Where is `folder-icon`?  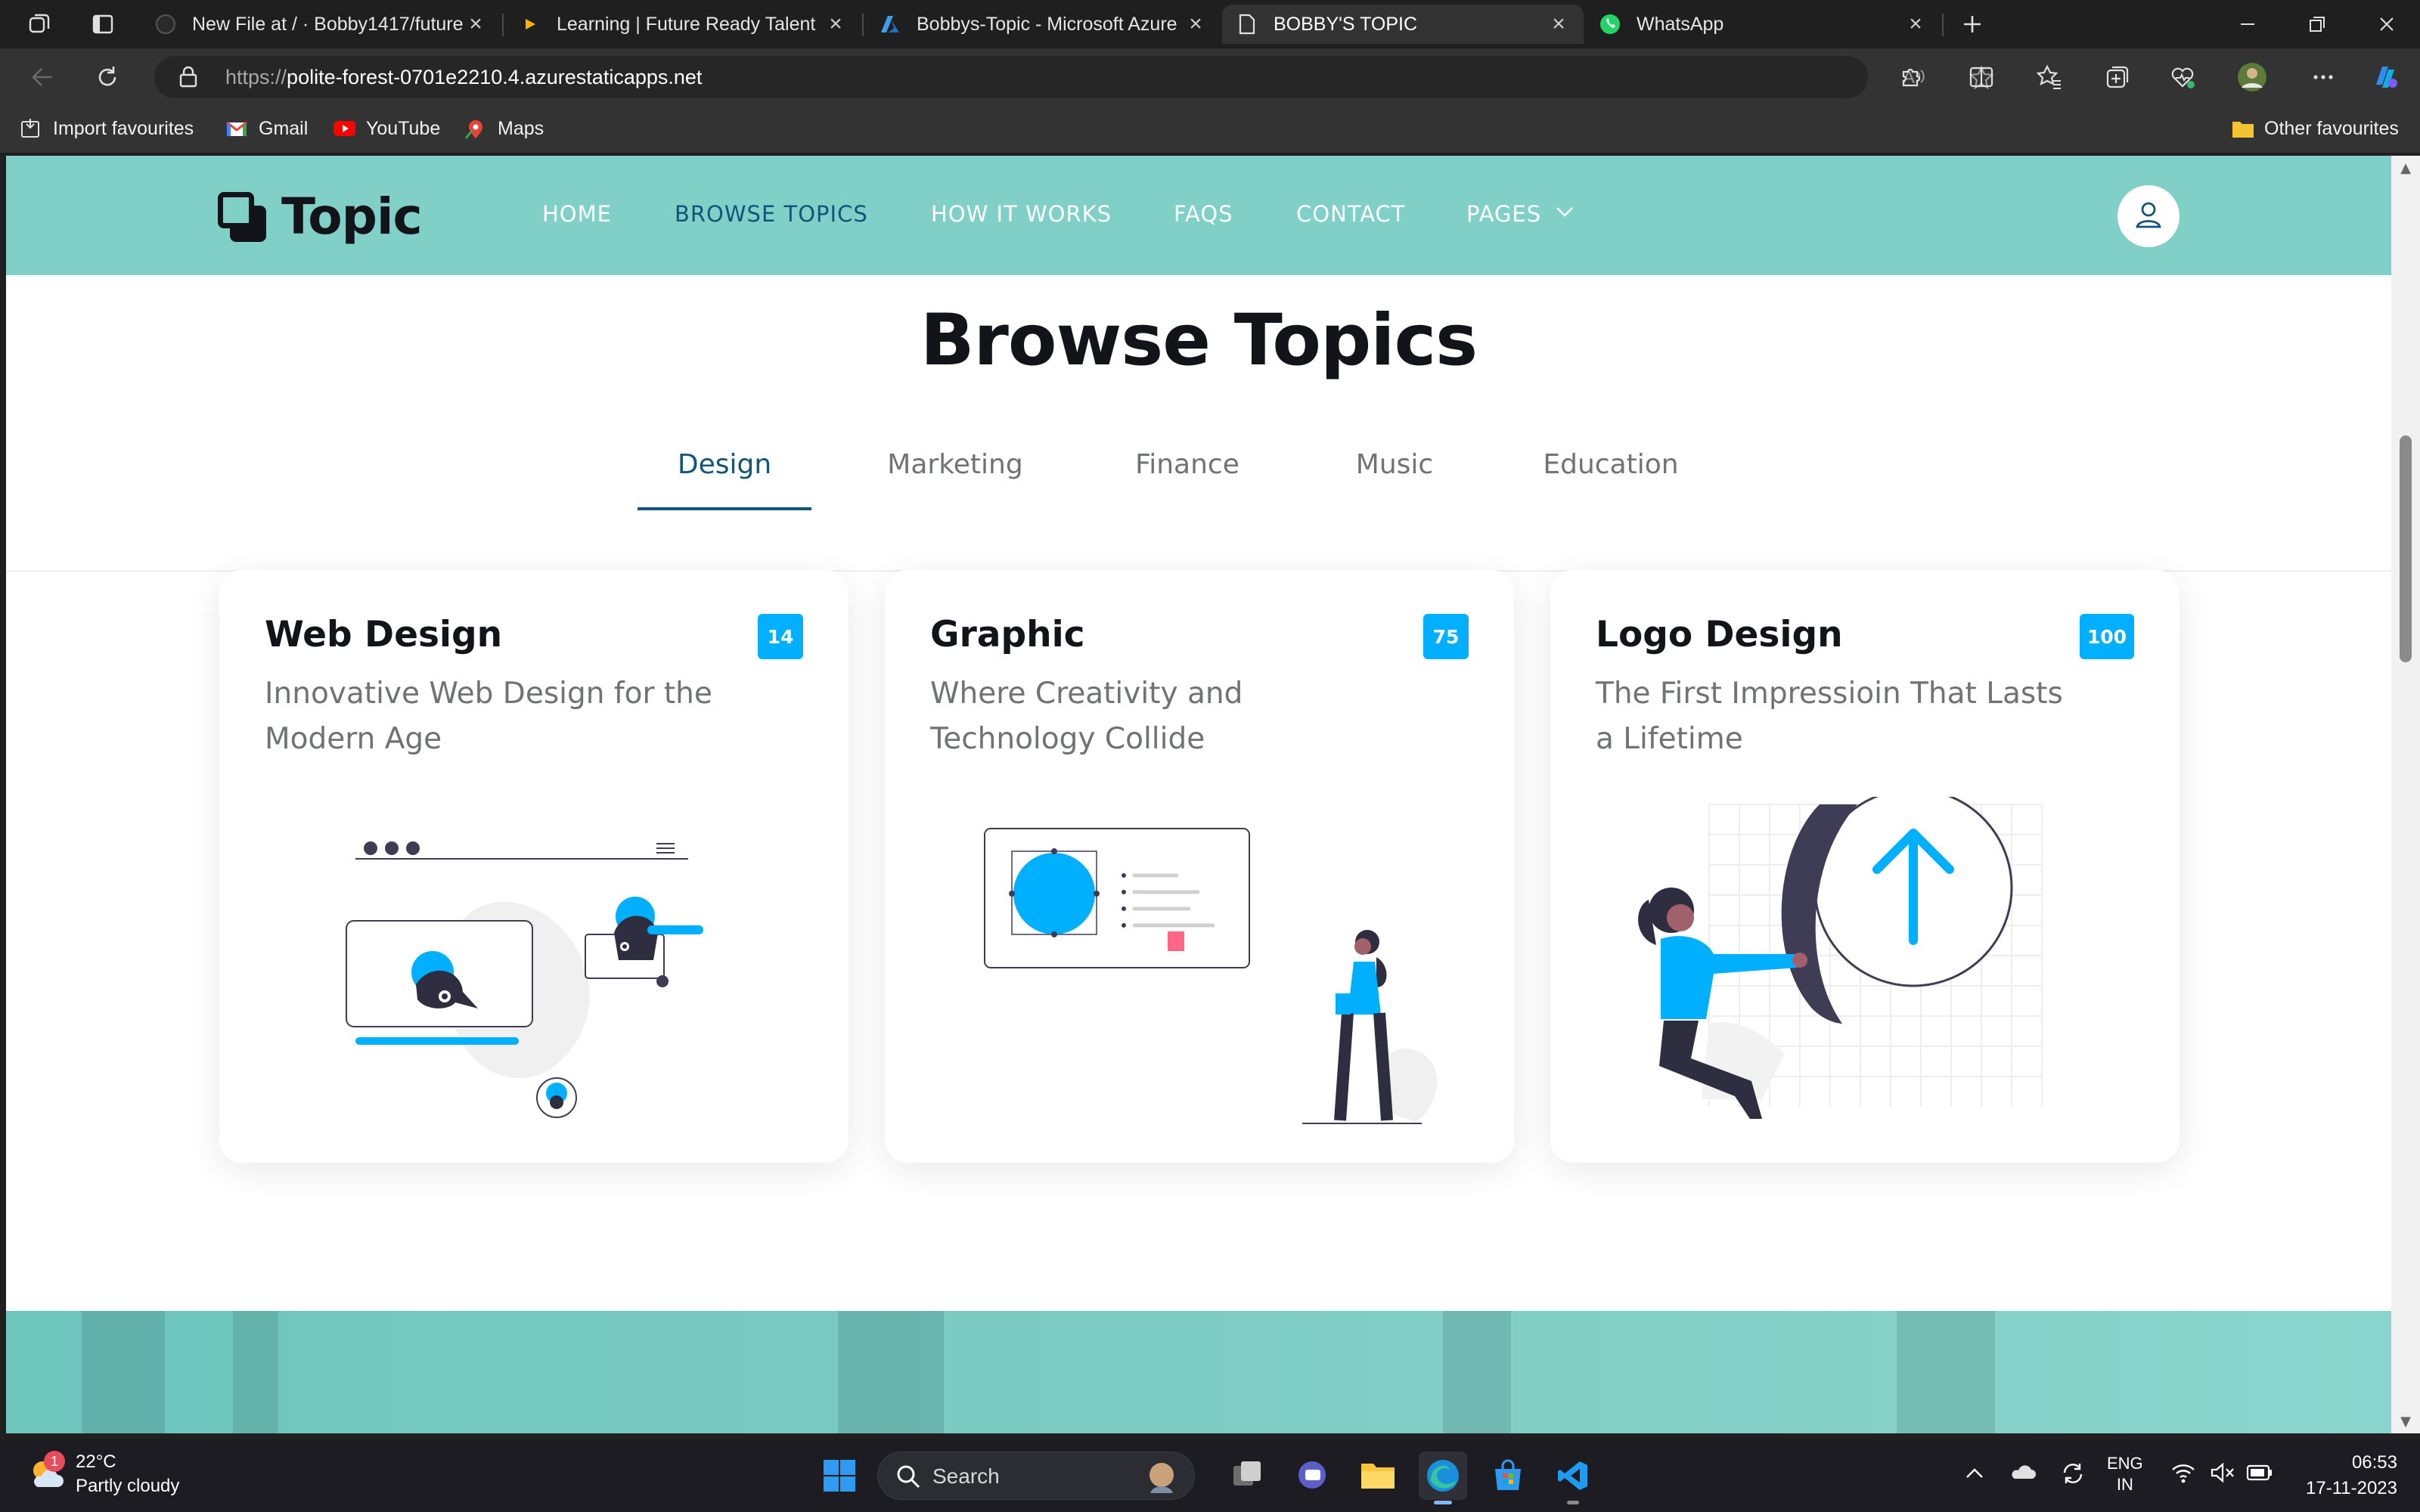 folder-icon is located at coordinates (2242, 128).